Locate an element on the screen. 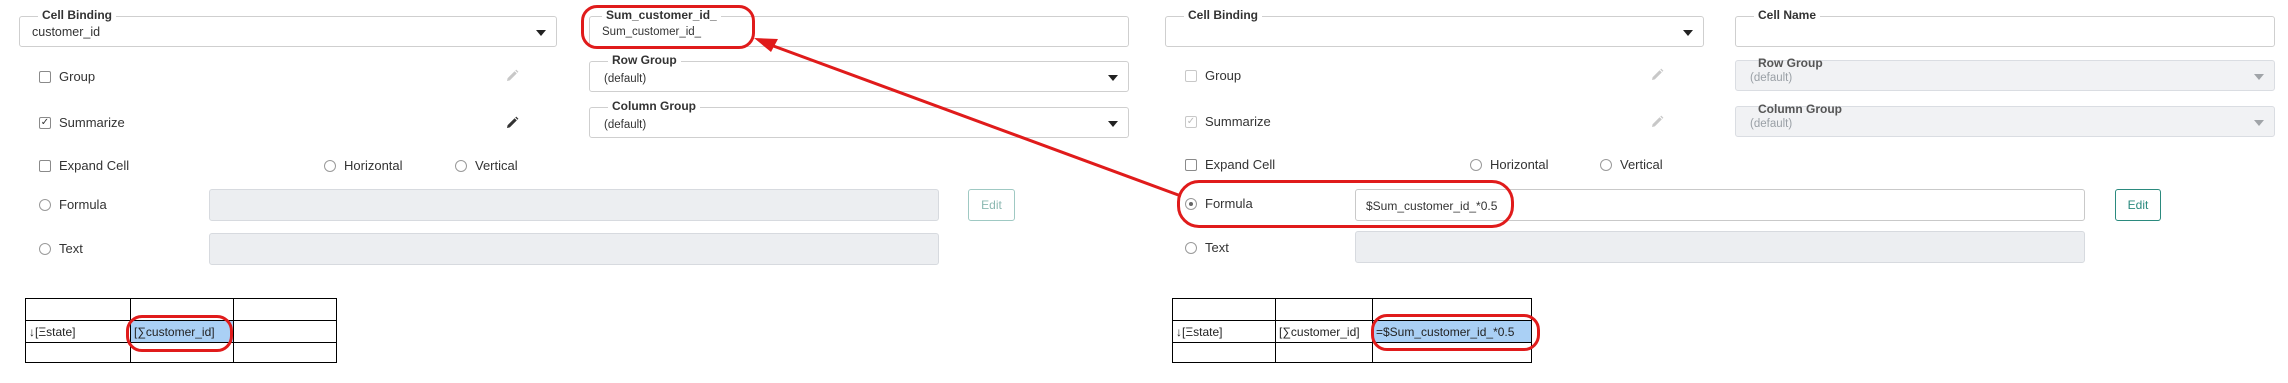 The width and height of the screenshot is (2288, 383). left-summarize-checkbox: ✓ is located at coordinates (45, 123).